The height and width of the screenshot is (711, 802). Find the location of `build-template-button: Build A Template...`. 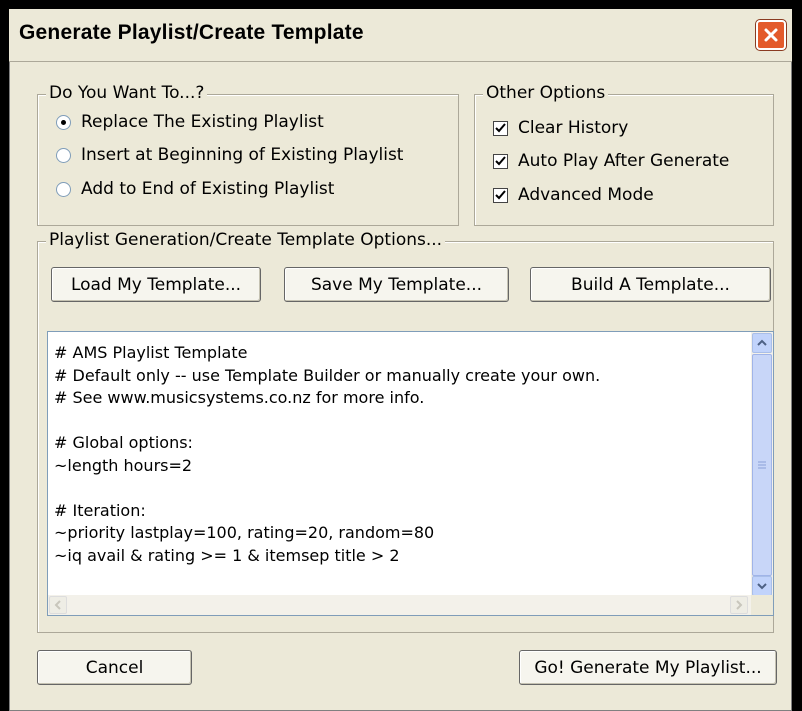

build-template-button: Build A Template... is located at coordinates (650, 284).